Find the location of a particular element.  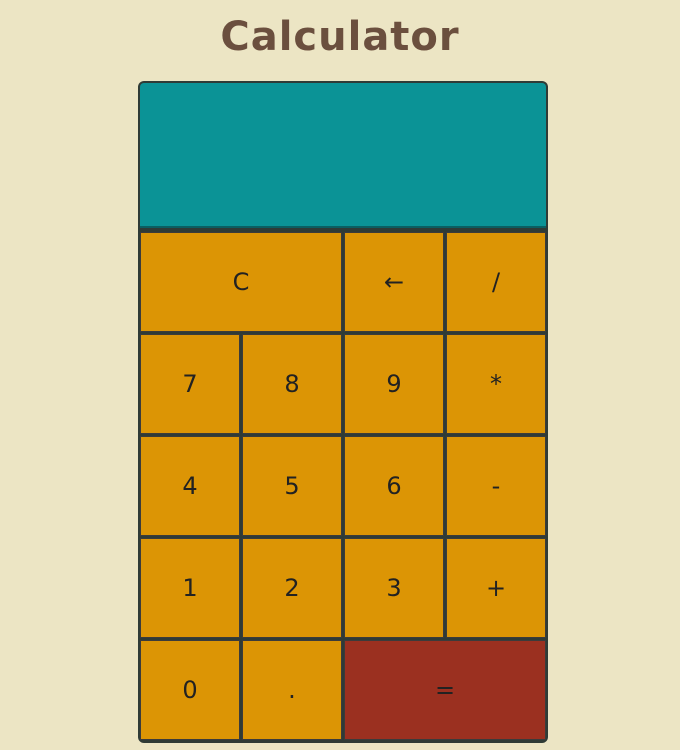

page-title: Calculator is located at coordinates (340, 37).